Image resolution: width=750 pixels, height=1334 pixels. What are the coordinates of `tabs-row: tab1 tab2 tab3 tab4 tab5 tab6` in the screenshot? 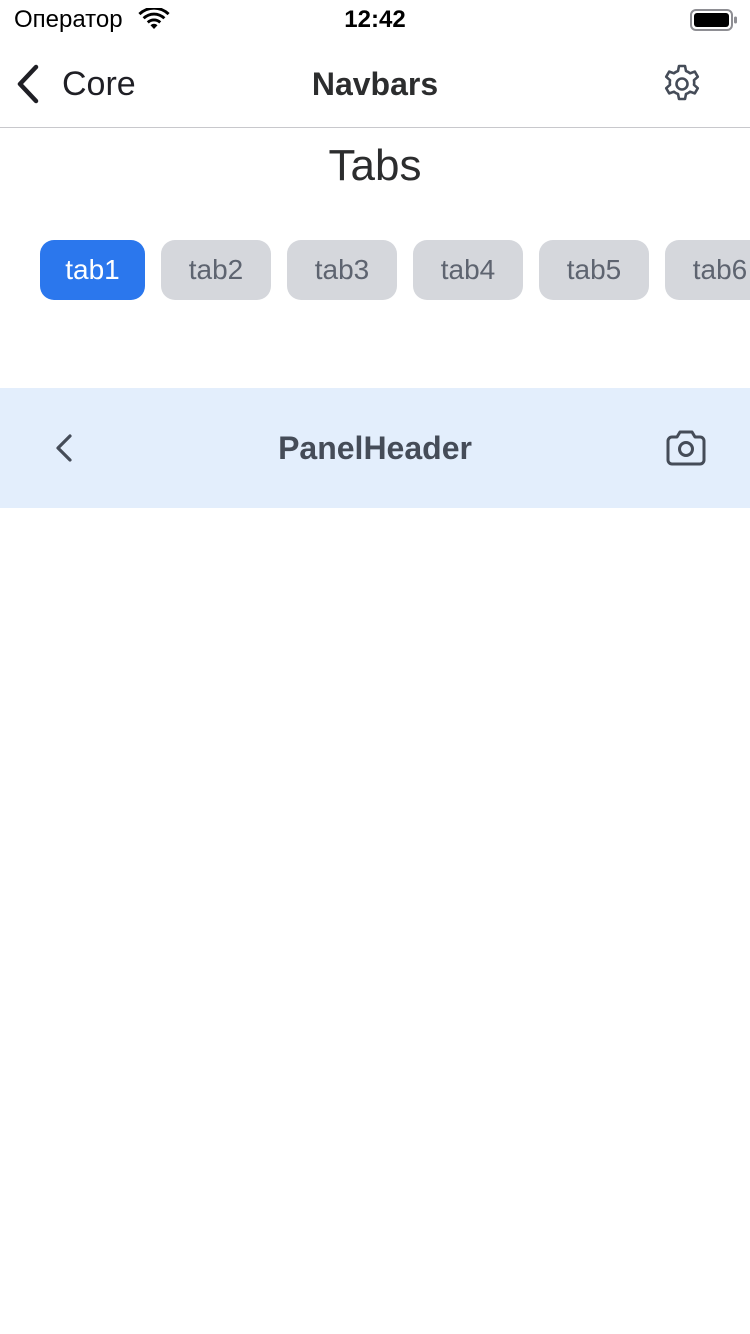 It's located at (395, 270).